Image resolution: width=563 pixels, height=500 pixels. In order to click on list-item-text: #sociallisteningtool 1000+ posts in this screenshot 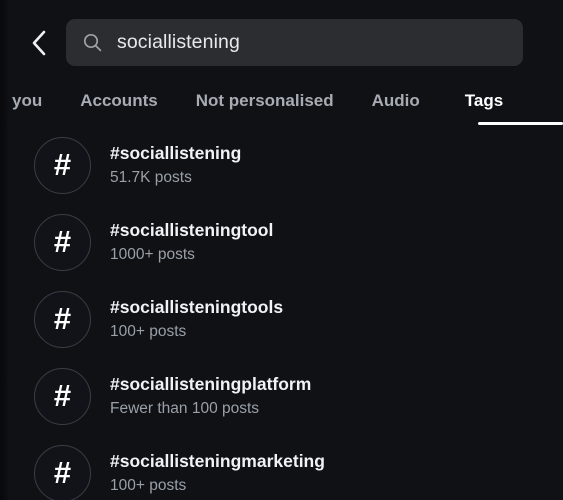, I will do `click(191, 242)`.